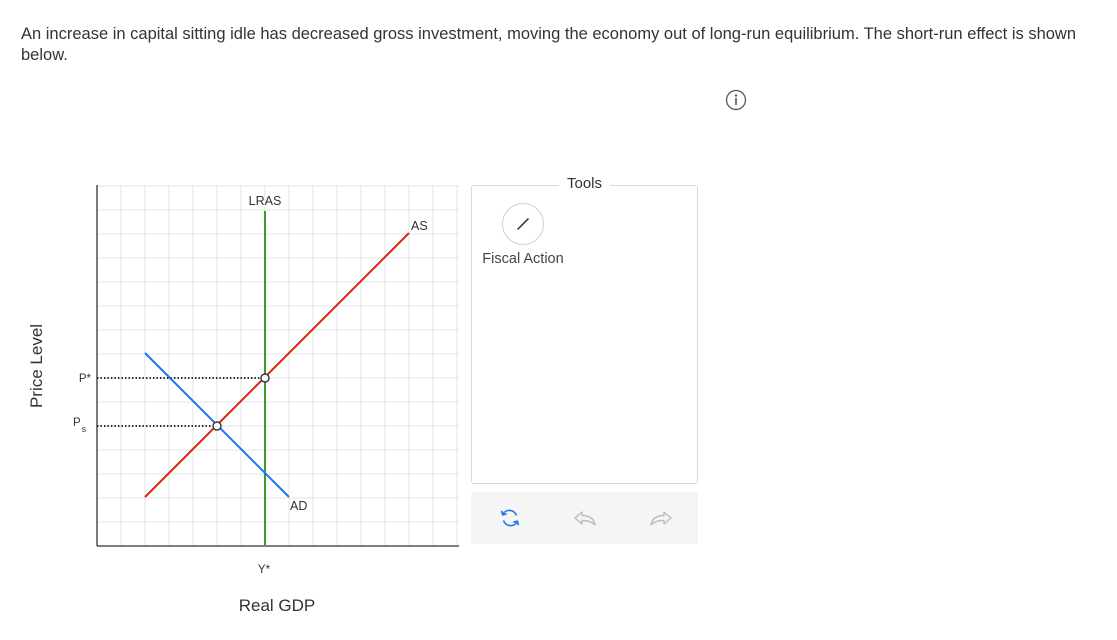 Image resolution: width=1117 pixels, height=640 pixels. I want to click on ad-label: AD, so click(298, 506).